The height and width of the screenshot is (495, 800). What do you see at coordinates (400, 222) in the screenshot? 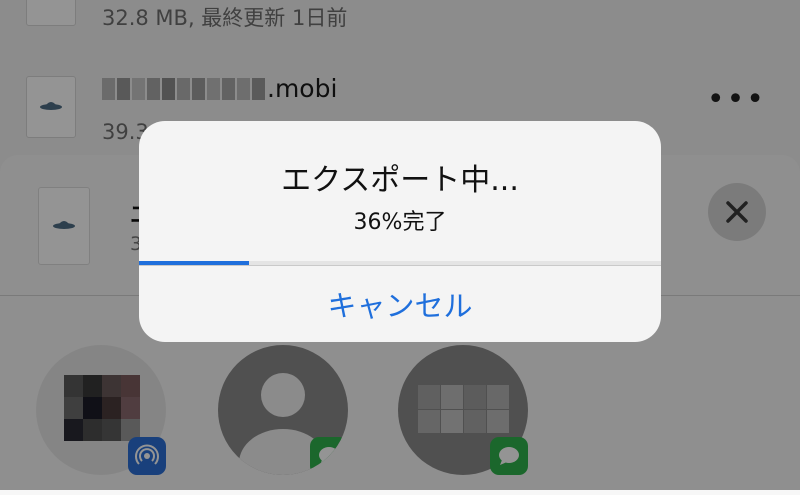
I see `alert-message: 36%完了` at bounding box center [400, 222].